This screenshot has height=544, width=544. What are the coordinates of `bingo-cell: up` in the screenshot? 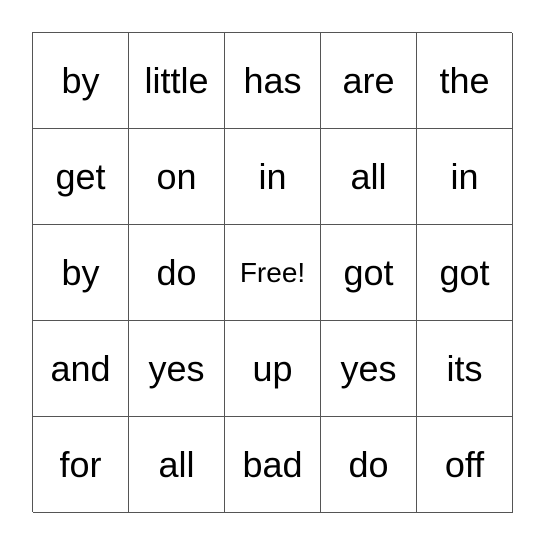 It's located at (273, 369).